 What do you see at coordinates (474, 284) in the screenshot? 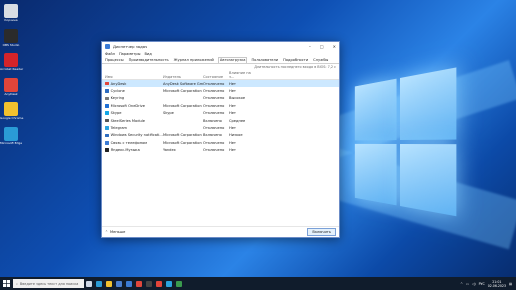
I see `volume-icon: ◁)` at bounding box center [474, 284].